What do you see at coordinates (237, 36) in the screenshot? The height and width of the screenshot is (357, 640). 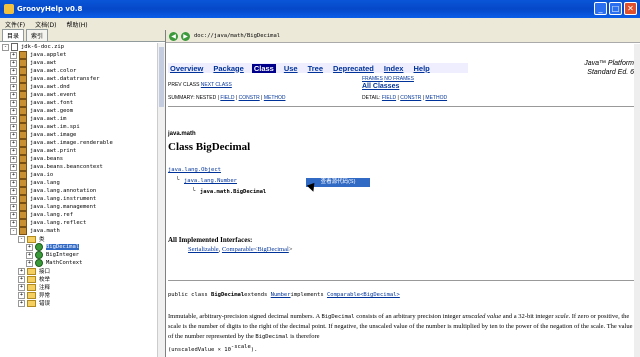 I see `address-field: doc://java/math/BigDecimal` at bounding box center [237, 36].